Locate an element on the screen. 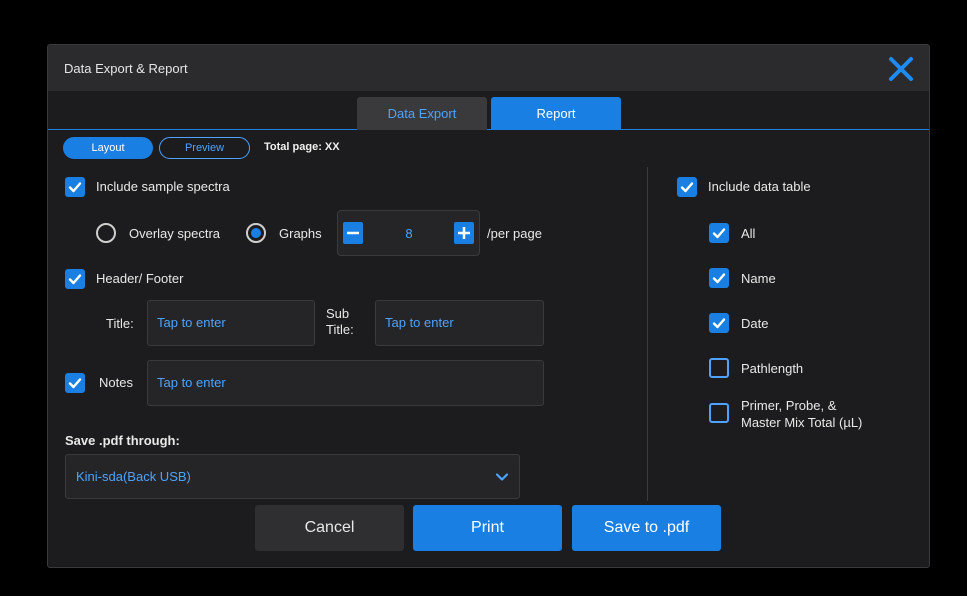  print-button: Print is located at coordinates (487, 528).